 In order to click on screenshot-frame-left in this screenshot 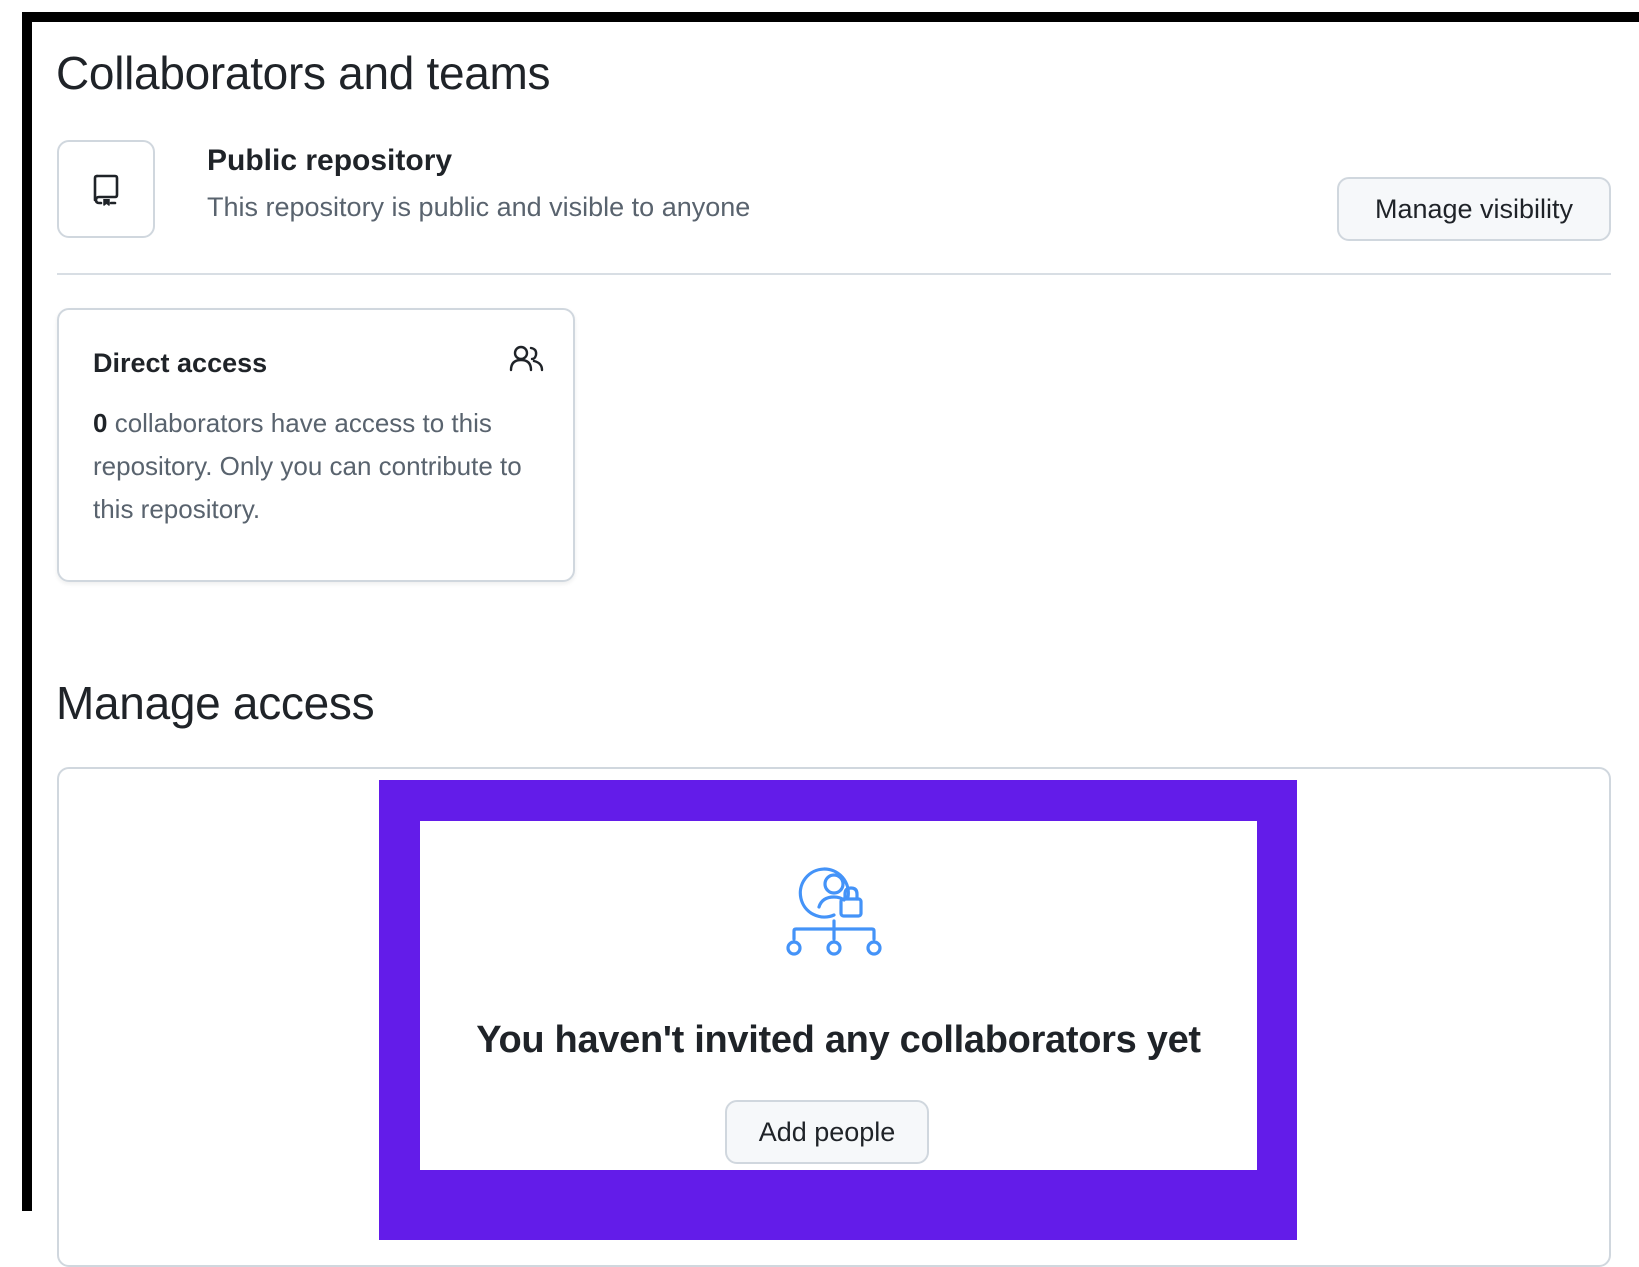, I will do `click(27, 611)`.